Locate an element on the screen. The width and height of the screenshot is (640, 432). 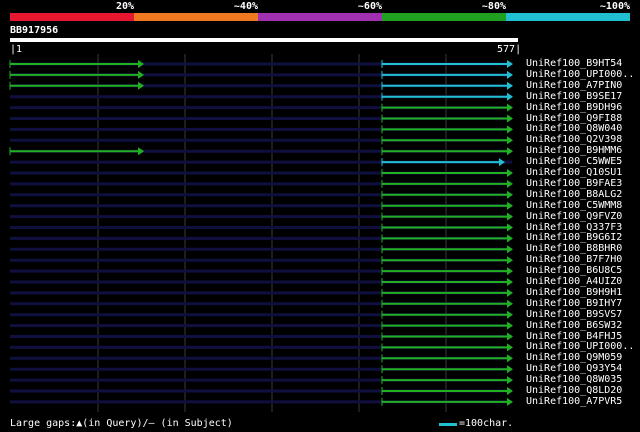
hit-name: UniRef100_B7F7H0 is located at coordinates (574, 259).